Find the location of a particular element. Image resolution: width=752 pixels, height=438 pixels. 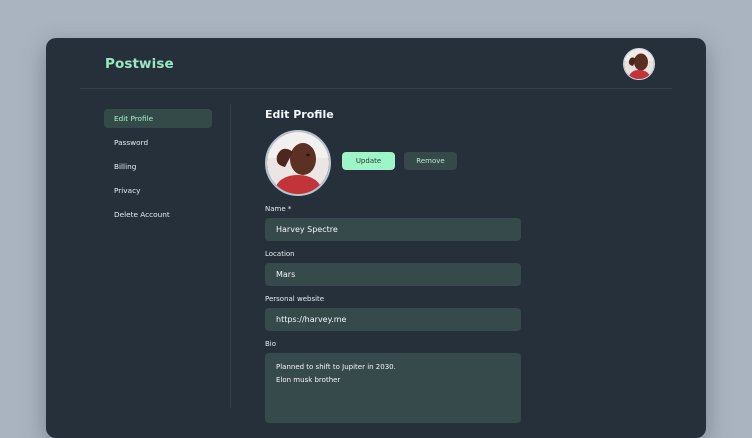

profile-photo-row: Update Remove is located at coordinates (395, 163).